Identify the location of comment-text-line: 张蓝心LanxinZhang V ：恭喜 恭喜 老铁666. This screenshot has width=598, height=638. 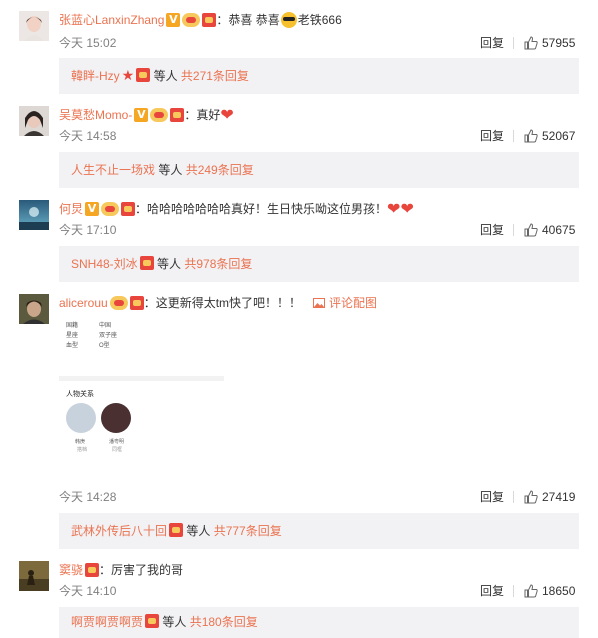
(200, 20).